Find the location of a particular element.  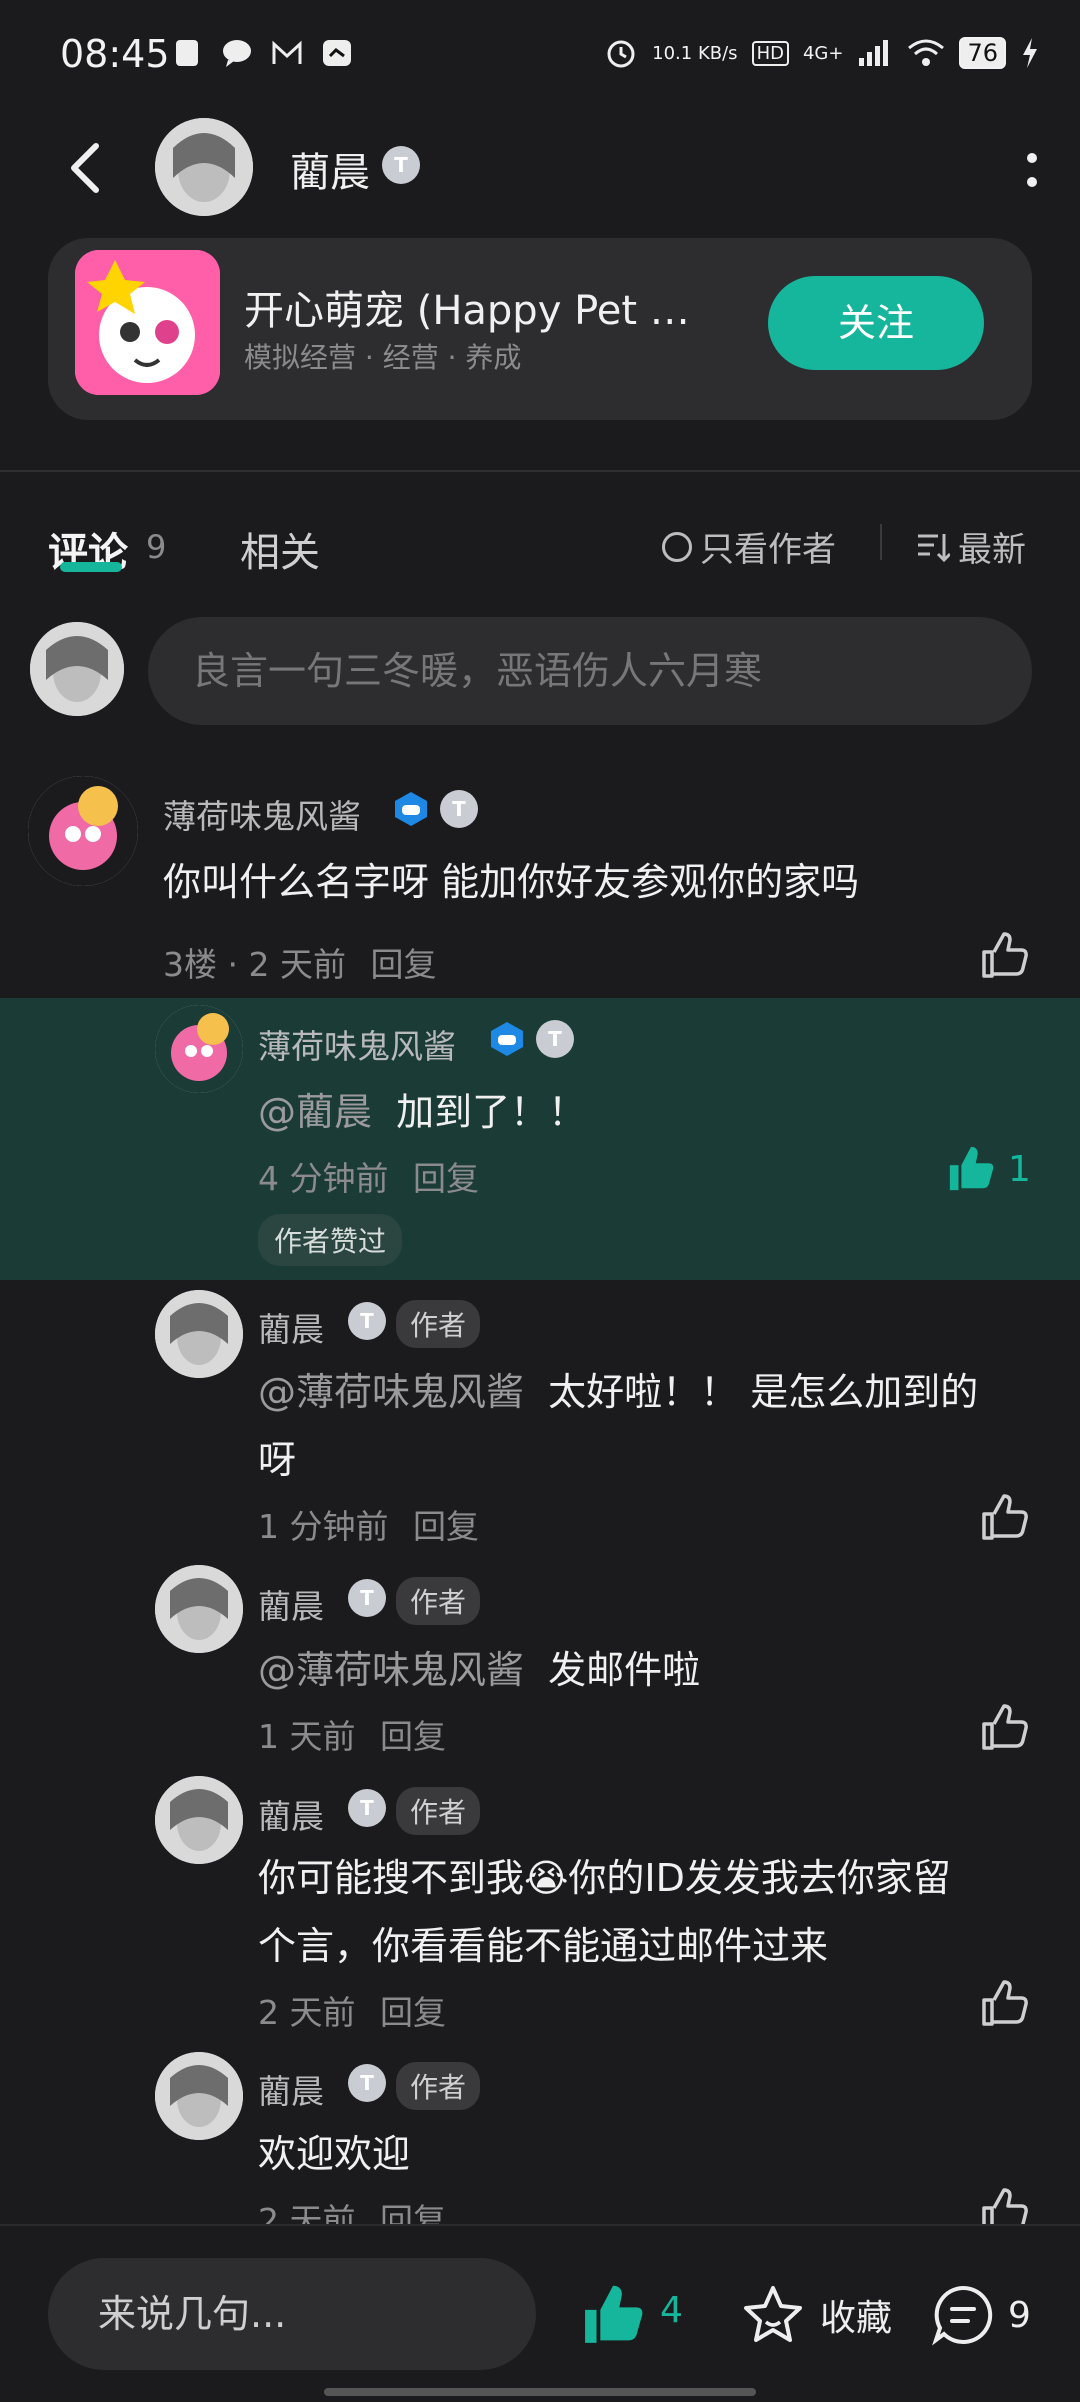

comment-bubble-icon is located at coordinates (962, 2315).